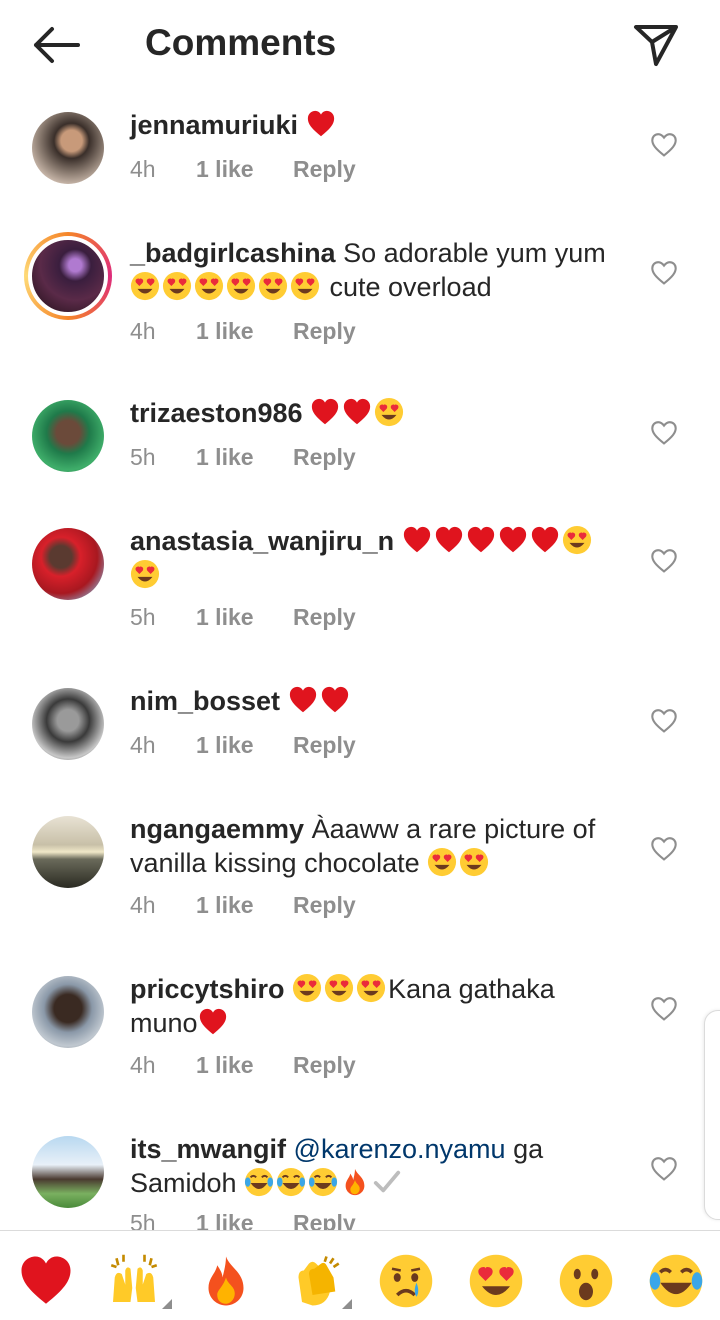 The width and height of the screenshot is (720, 1320). What do you see at coordinates (217, 829) in the screenshot?
I see `username: ngangaemmy` at bounding box center [217, 829].